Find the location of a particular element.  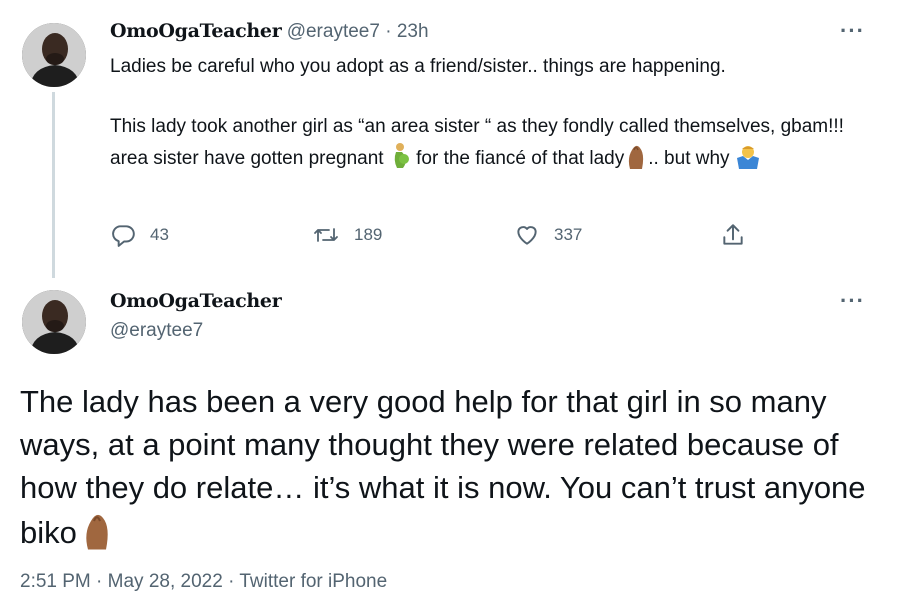

like-action: 337 is located at coordinates (548, 235).